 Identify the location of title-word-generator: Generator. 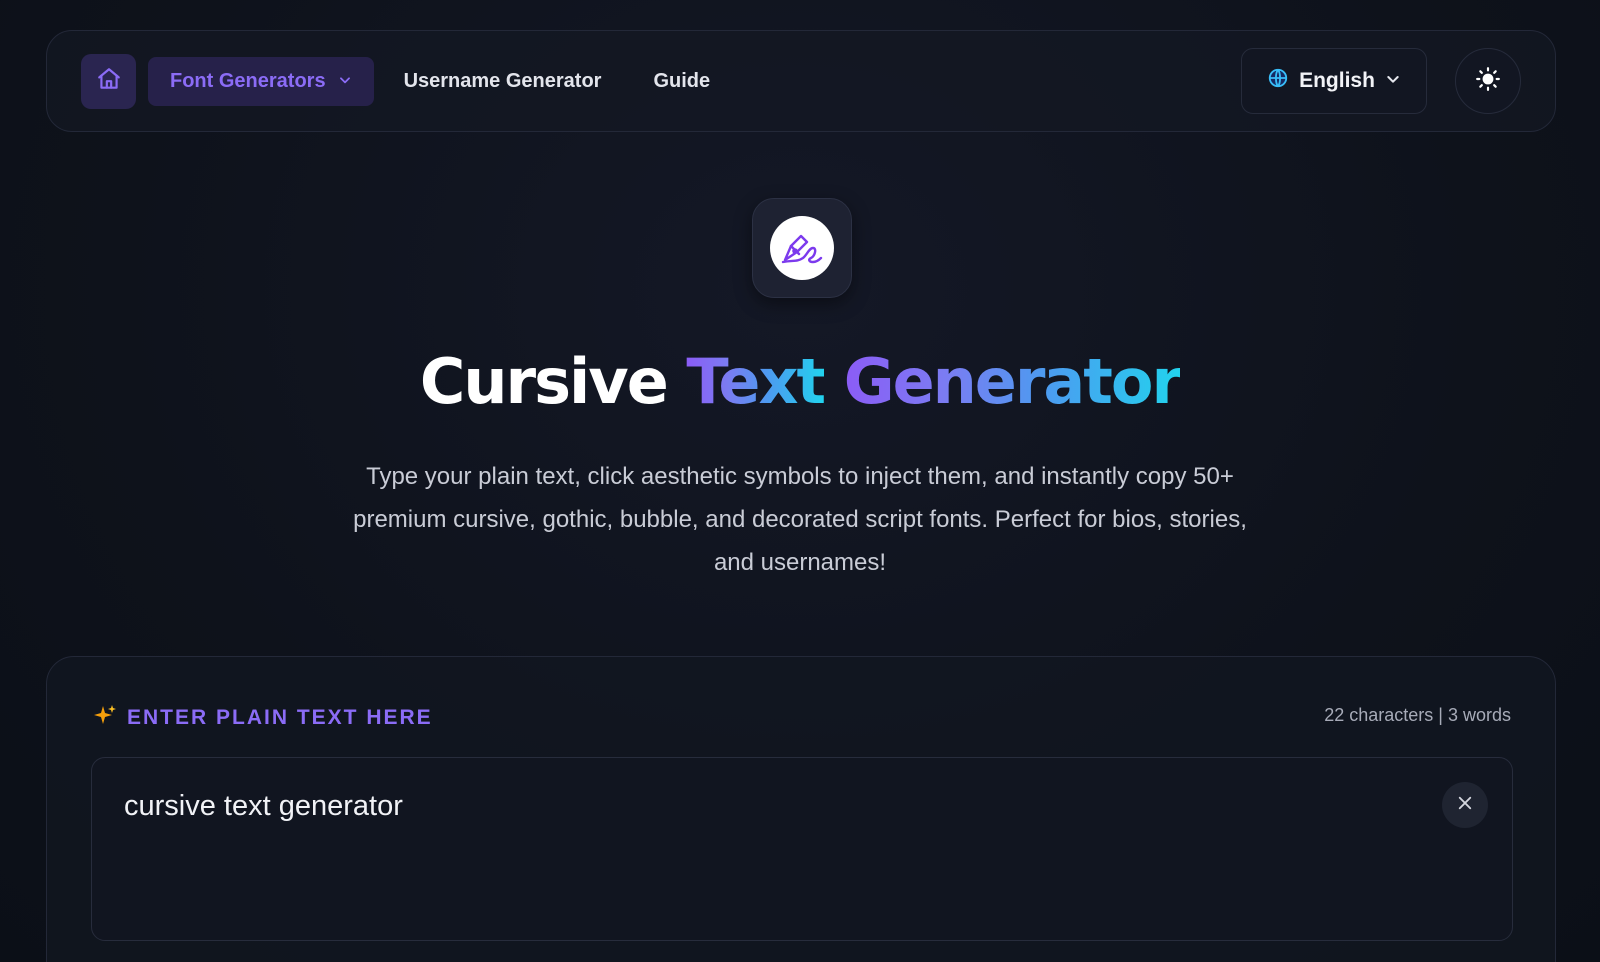
(1012, 381).